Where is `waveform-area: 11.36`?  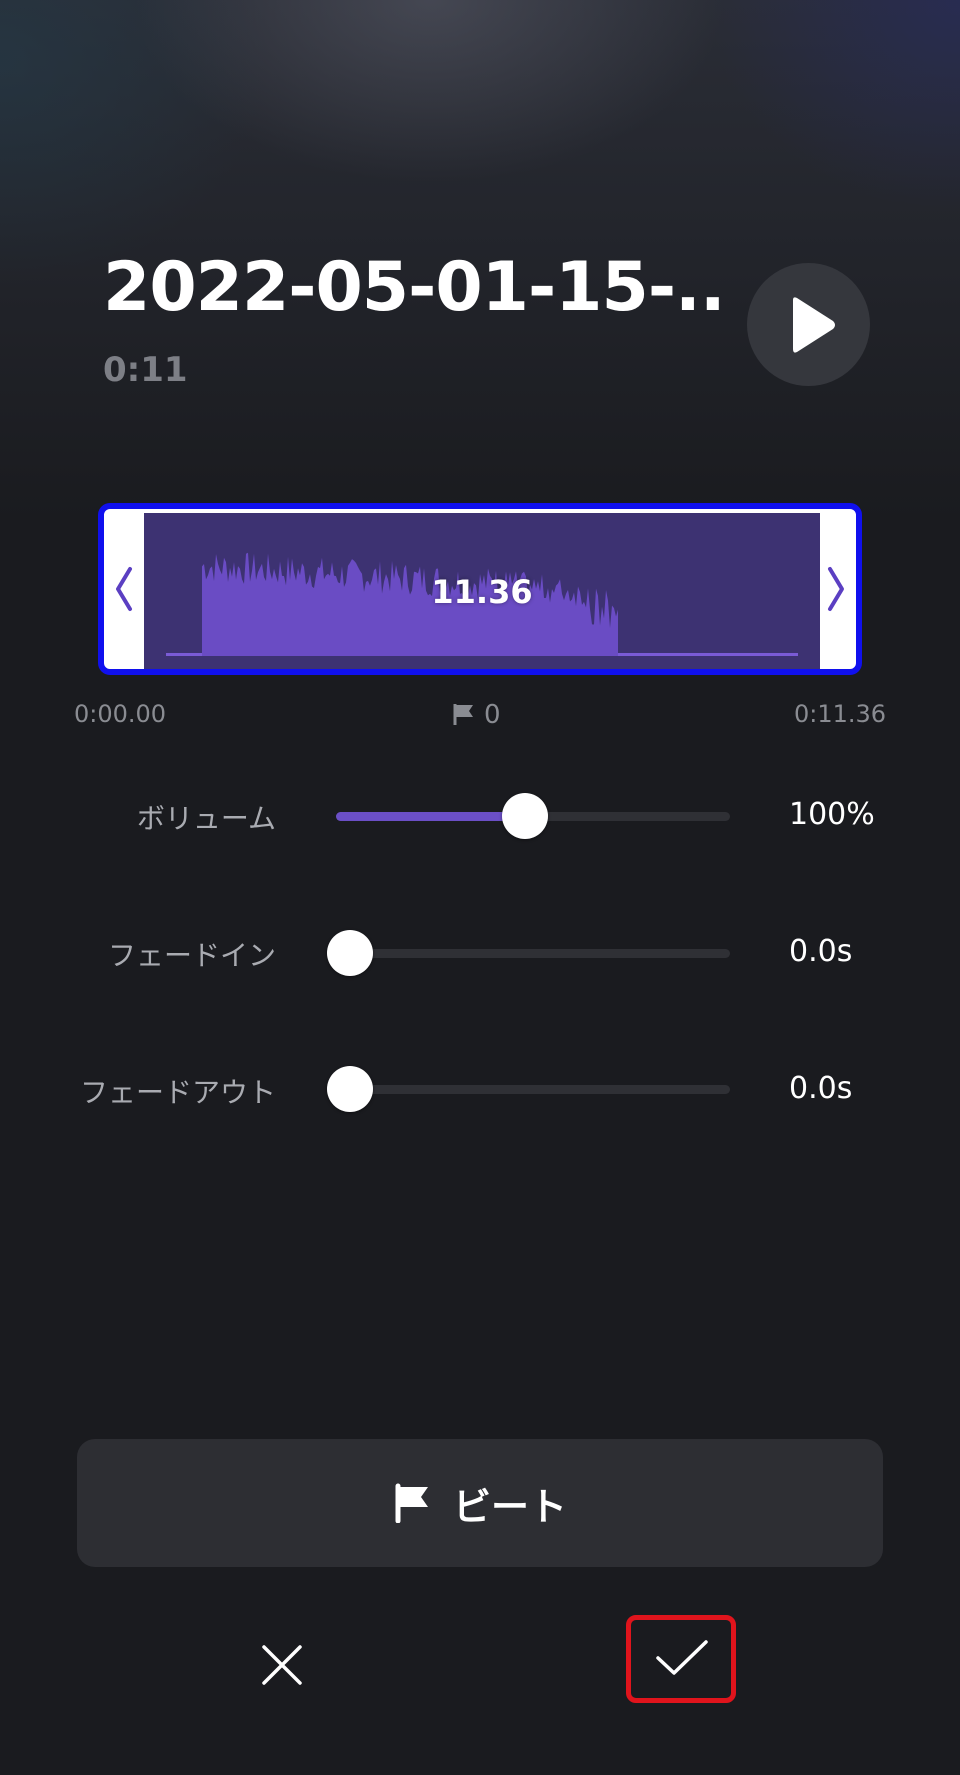
waveform-area: 11.36 is located at coordinates (482, 591).